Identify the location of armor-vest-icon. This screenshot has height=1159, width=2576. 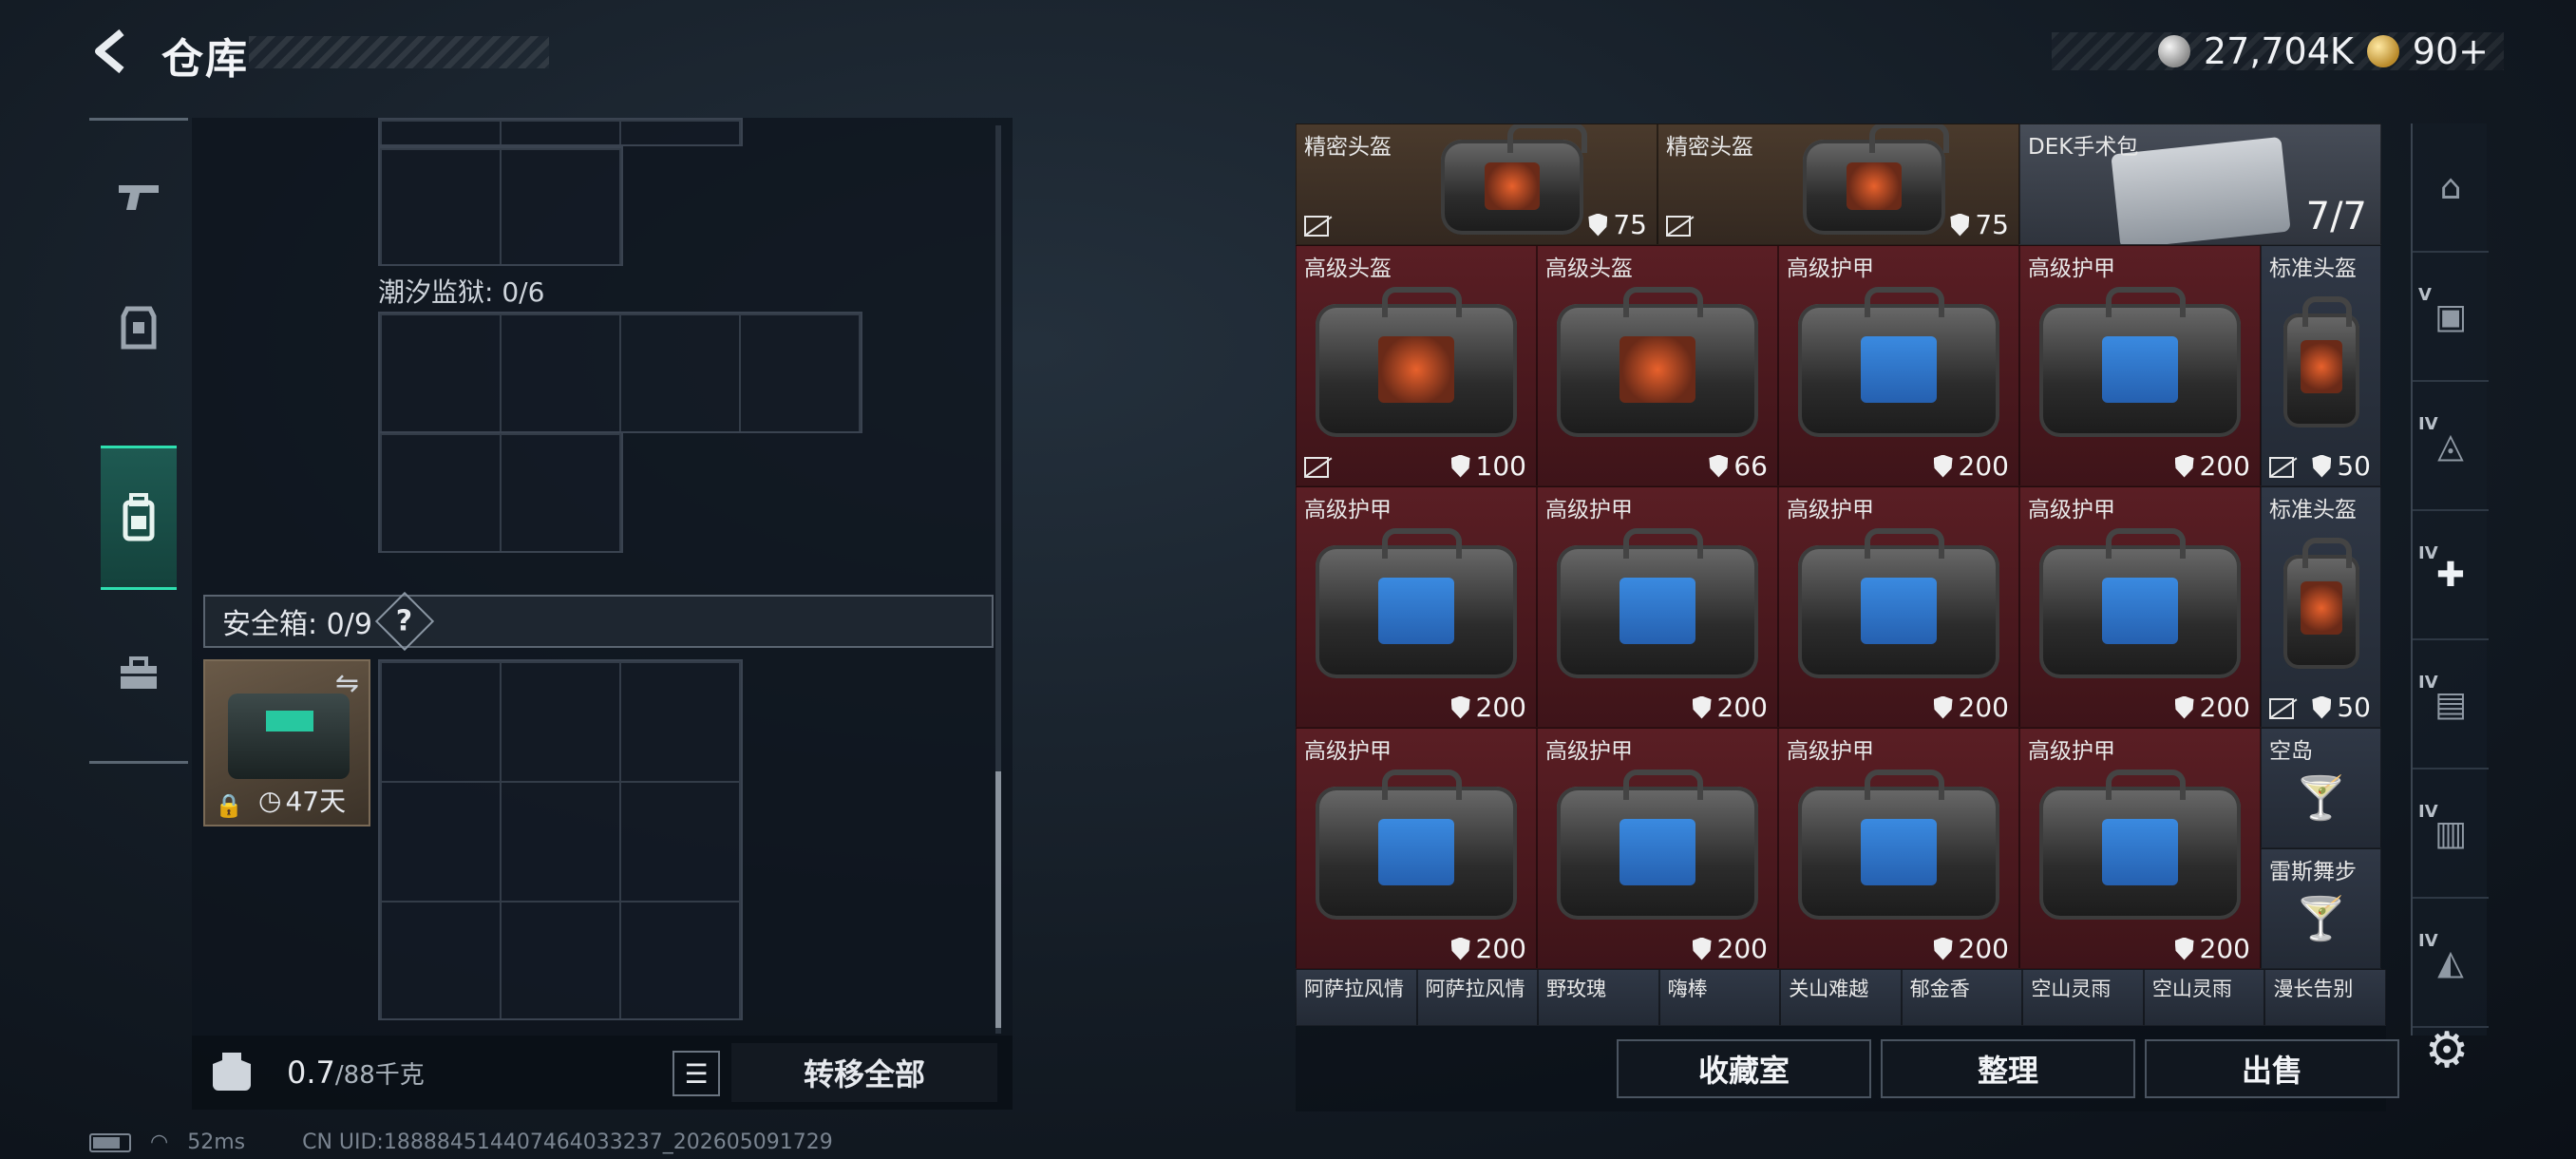
(139, 328).